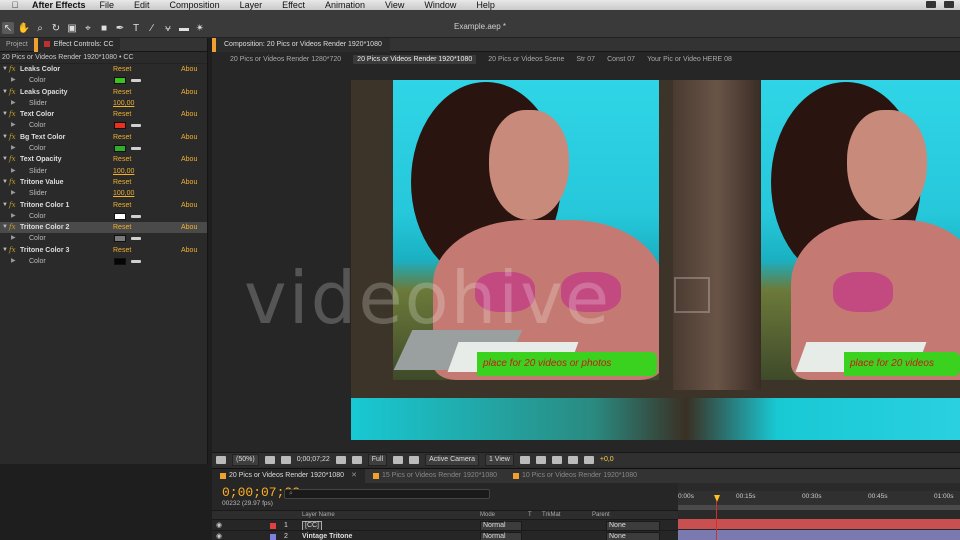  What do you see at coordinates (445, 525) in the screenshot?
I see `layer-row: ◉ 1 [CC] Normal None` at bounding box center [445, 525].